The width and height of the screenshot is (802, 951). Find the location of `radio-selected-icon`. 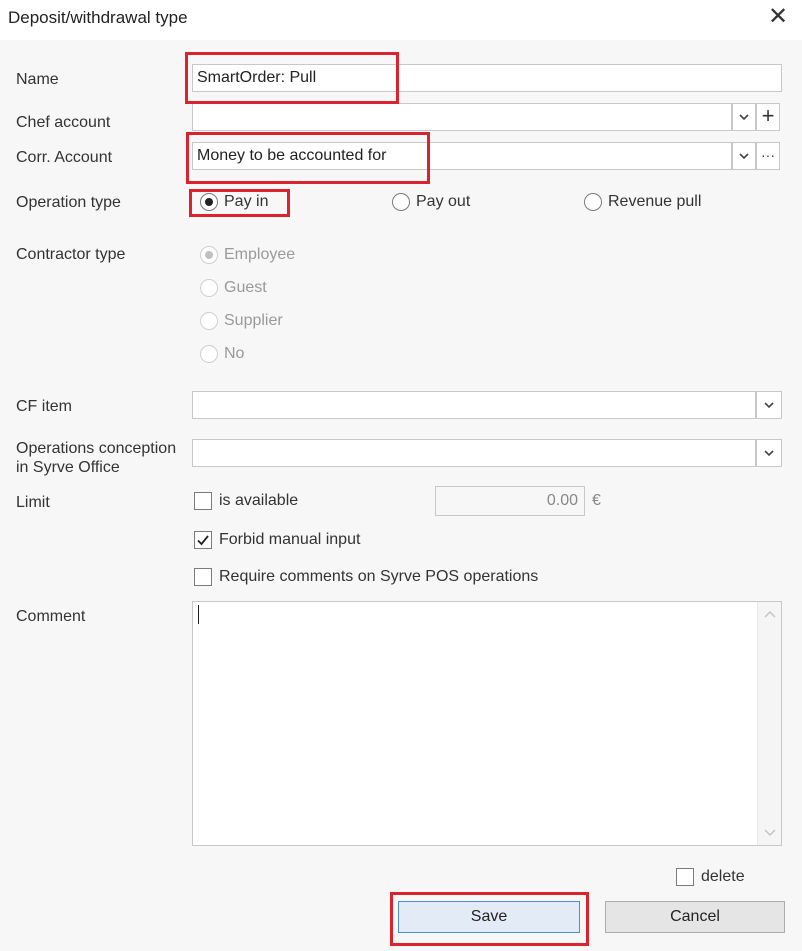

radio-selected-icon is located at coordinates (209, 255).